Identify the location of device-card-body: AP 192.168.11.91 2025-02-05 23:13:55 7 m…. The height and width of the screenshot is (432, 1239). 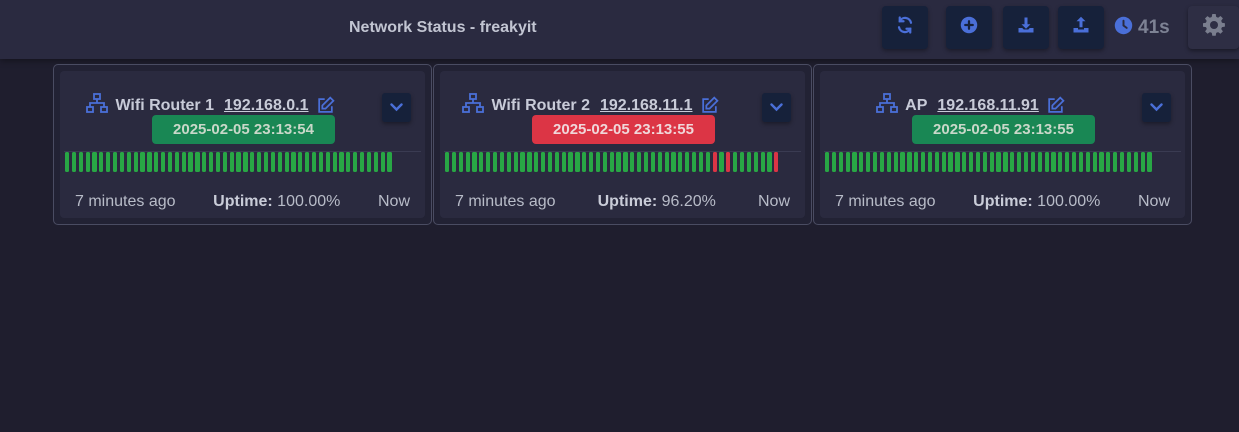
(1002, 144).